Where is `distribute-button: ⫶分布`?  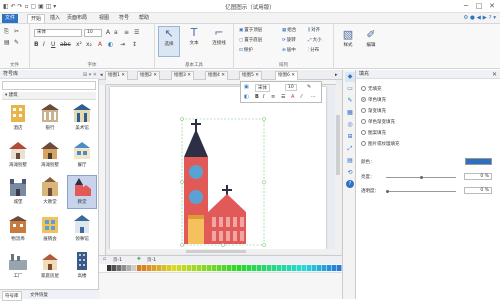
distribute-button: ⫶分布 is located at coordinates (313, 50).